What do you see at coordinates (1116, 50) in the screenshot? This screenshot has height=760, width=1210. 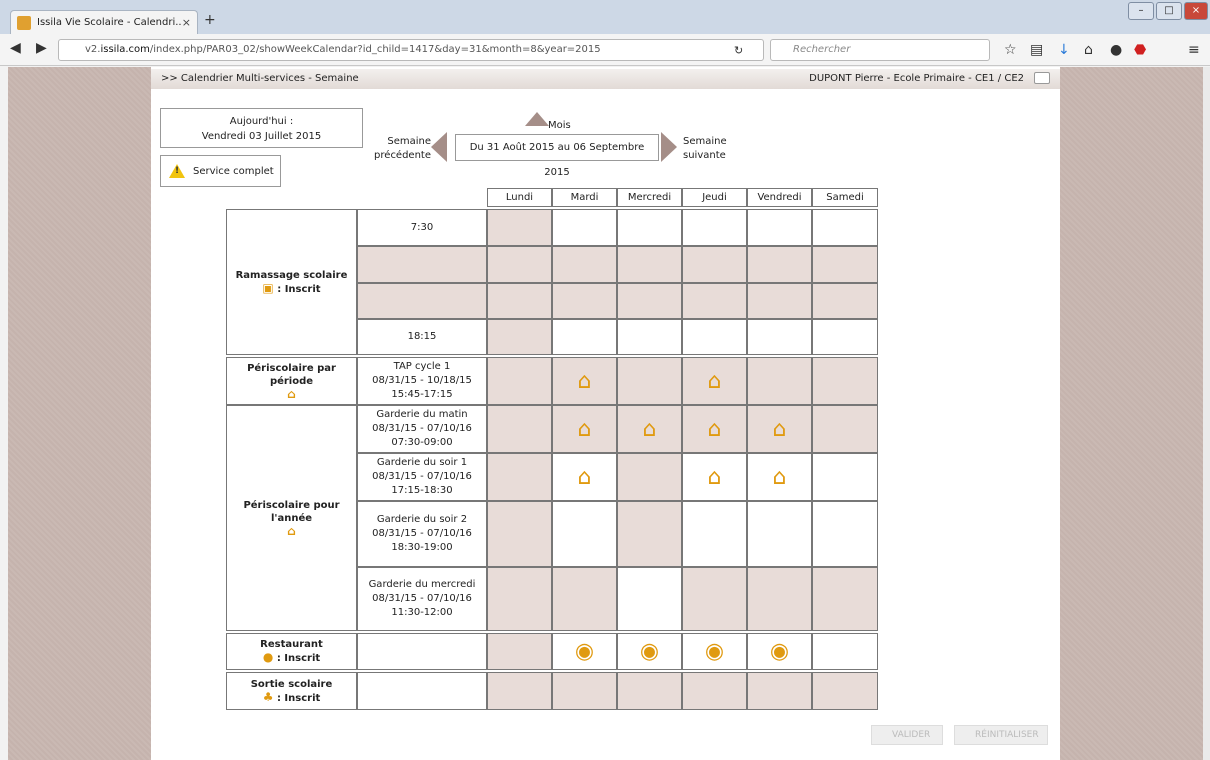 I see `chat-icon: ●` at bounding box center [1116, 50].